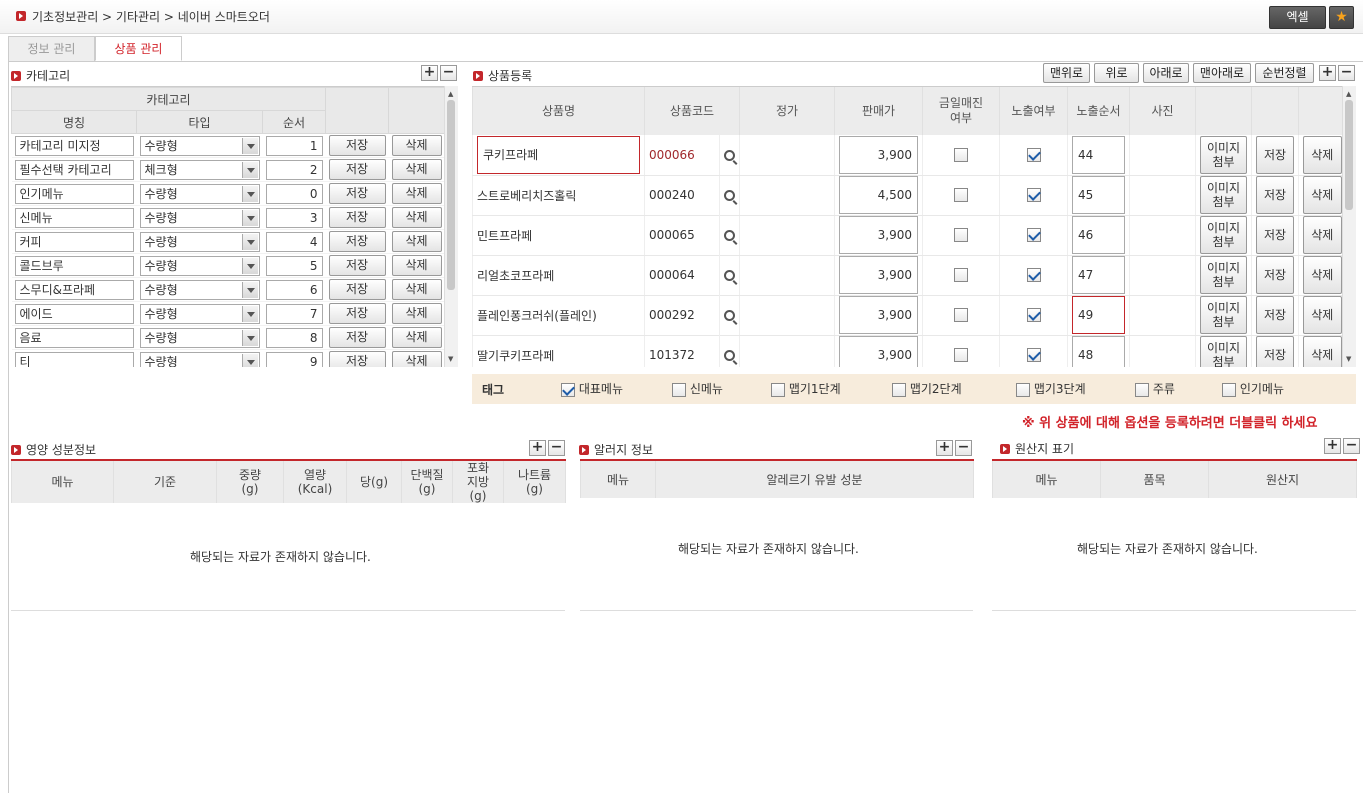  Describe the element at coordinates (429, 73) in the screenshot. I see `category-add-button: +` at that location.